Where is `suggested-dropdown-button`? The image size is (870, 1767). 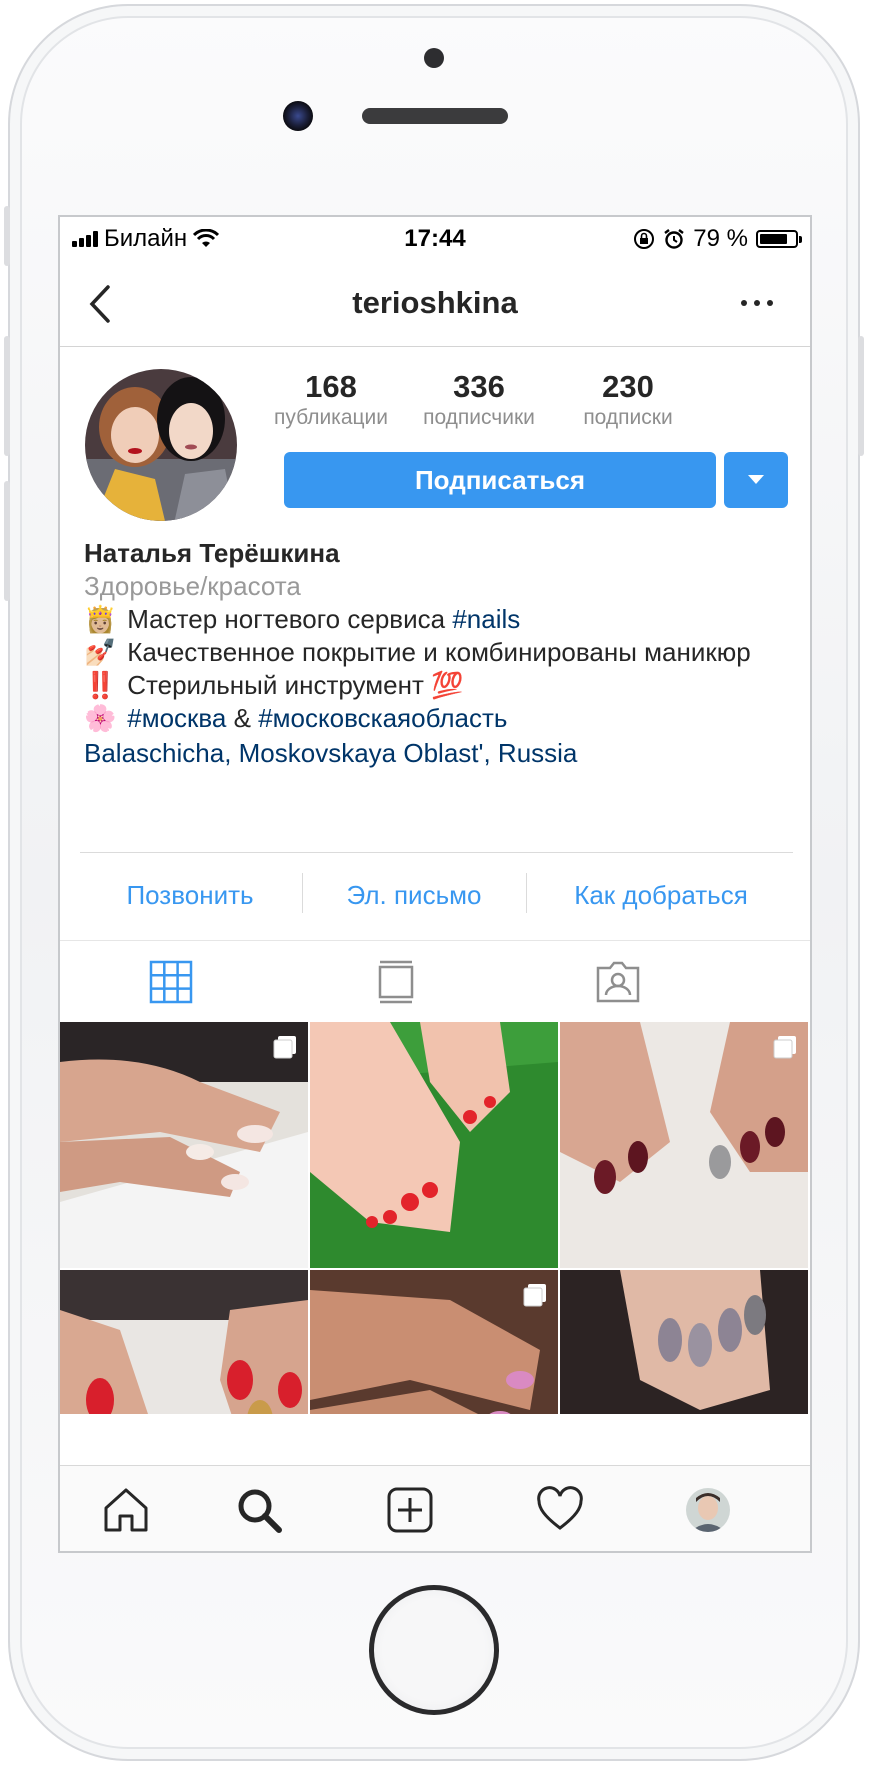
suggested-dropdown-button is located at coordinates (756, 480).